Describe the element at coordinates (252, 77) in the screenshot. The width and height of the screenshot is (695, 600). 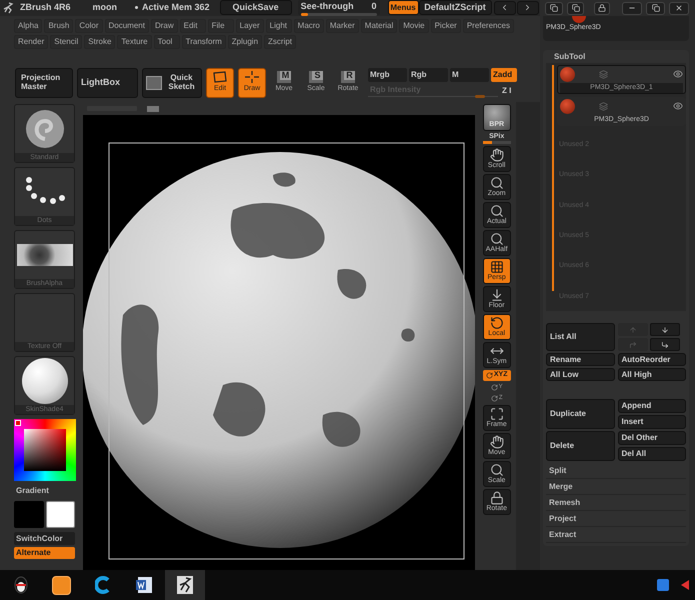
I see `crosshair-icon` at that location.